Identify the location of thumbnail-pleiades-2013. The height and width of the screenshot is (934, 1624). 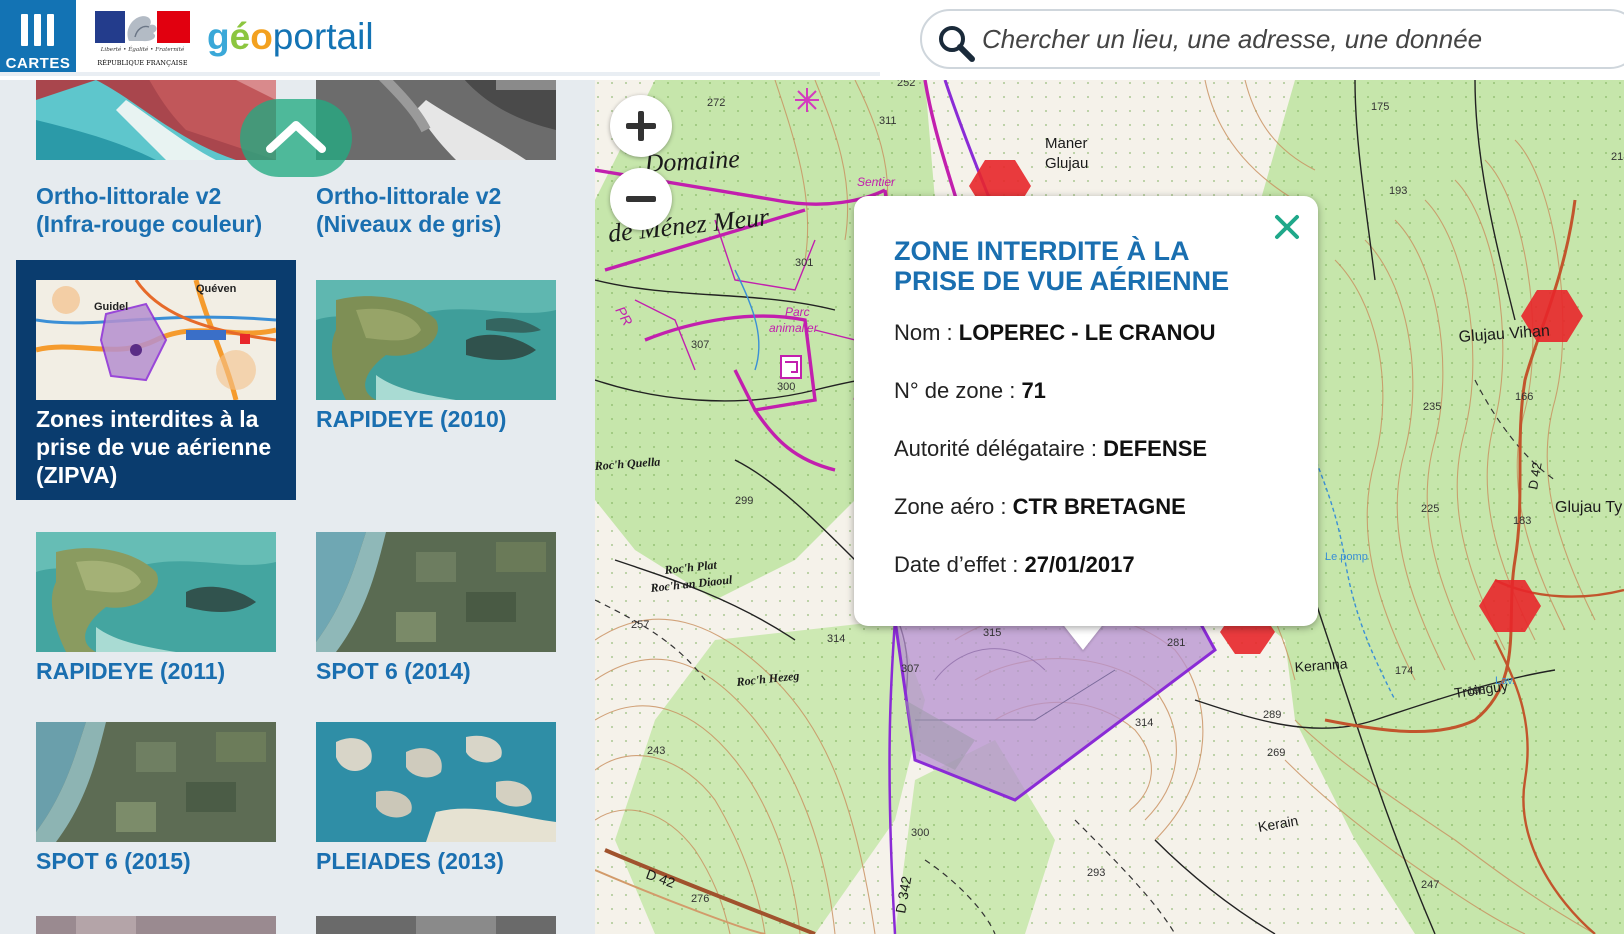
(436, 782).